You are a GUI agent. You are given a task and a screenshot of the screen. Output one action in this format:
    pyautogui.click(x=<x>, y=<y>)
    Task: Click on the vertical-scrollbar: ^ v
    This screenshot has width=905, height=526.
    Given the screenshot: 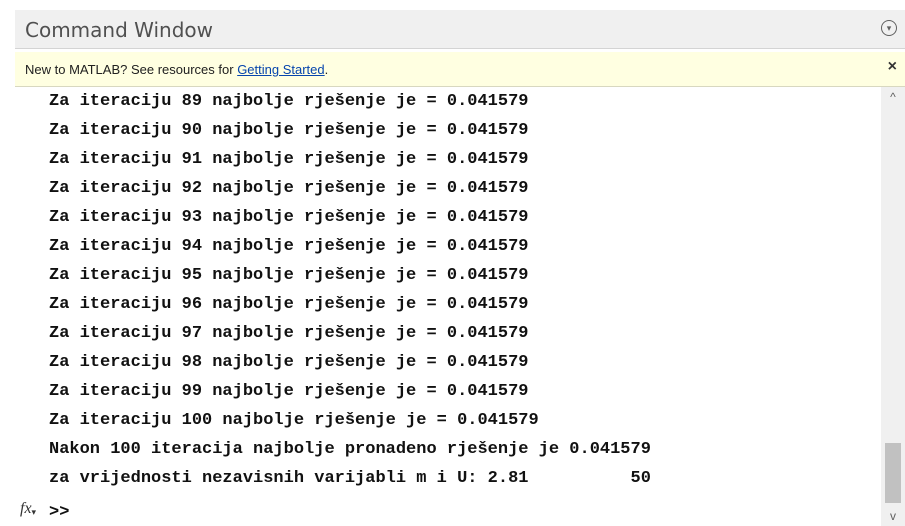 What is the action you would take?
    pyautogui.click(x=893, y=306)
    